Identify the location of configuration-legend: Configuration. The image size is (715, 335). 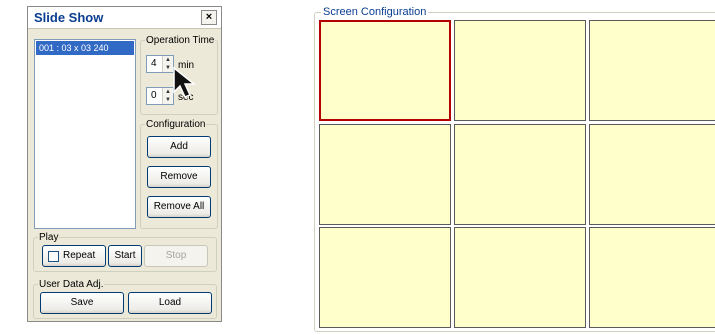
(176, 124).